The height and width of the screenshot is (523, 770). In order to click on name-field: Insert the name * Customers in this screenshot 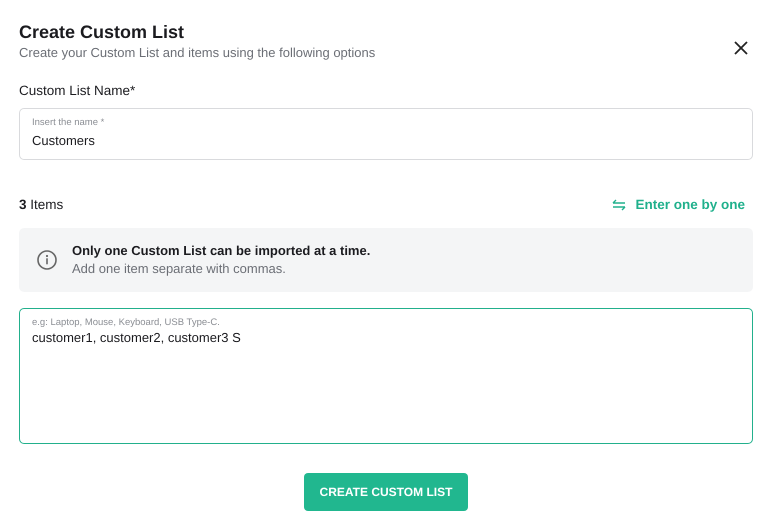, I will do `click(386, 134)`.